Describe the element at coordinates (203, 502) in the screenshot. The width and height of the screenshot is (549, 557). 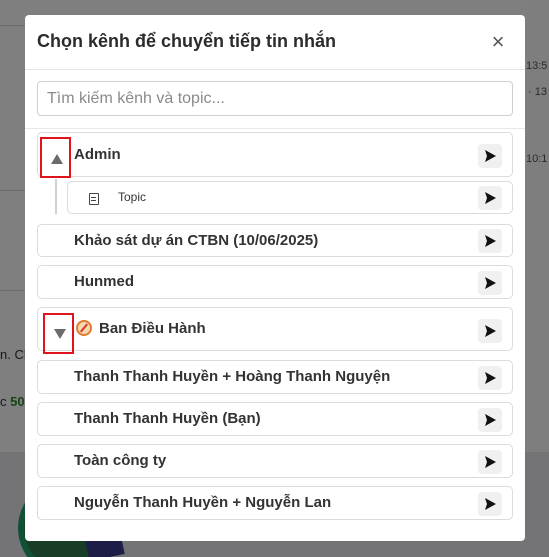
I see `channel-label: Nguyễn Thanh Huyền + Nguyễn Lan` at that location.